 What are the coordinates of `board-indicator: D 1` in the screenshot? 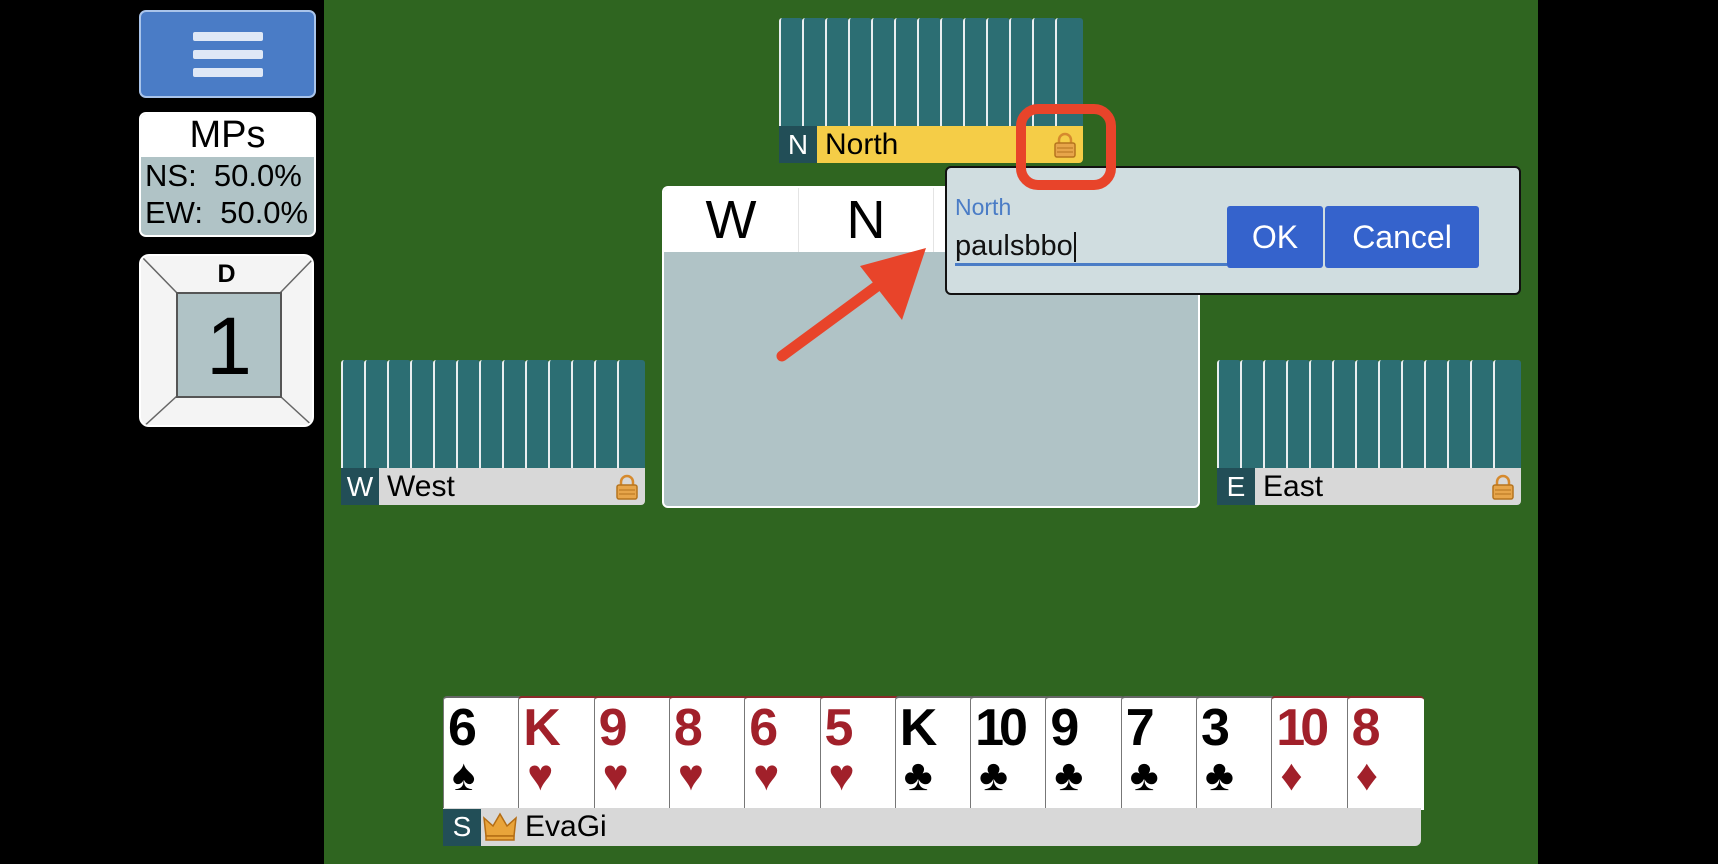 It's located at (226, 340).